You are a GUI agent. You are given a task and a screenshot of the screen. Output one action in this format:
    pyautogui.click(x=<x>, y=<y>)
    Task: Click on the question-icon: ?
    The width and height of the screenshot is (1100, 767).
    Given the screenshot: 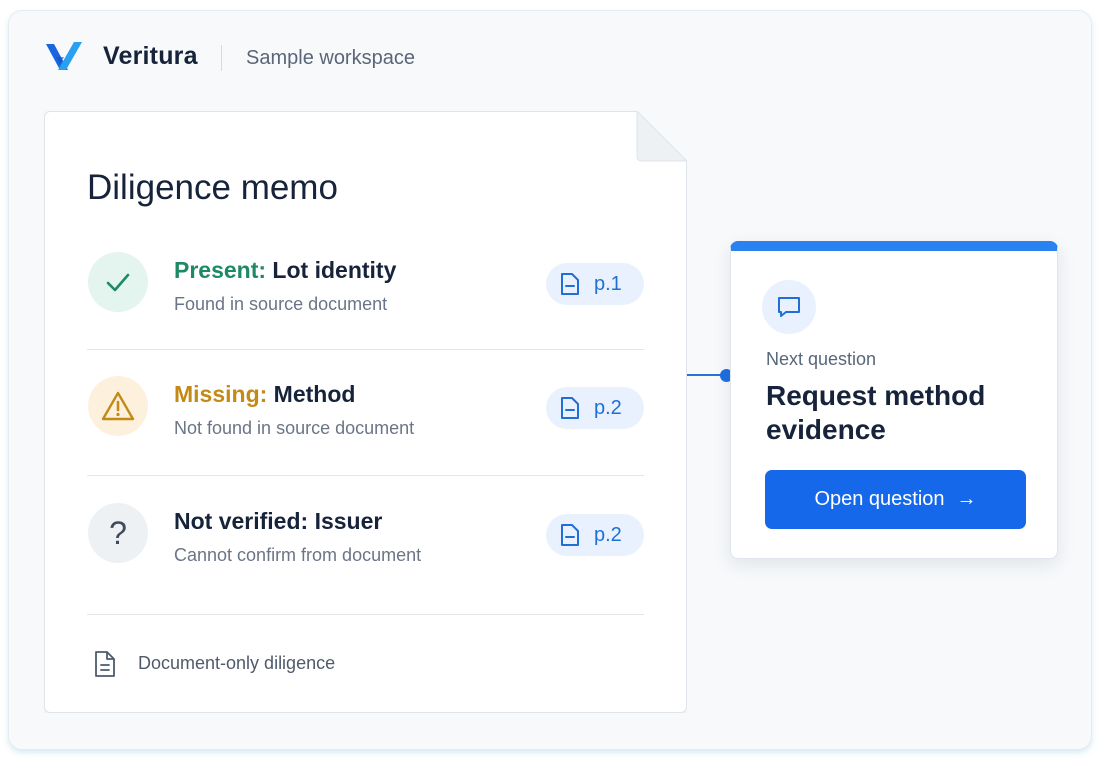 What is the action you would take?
    pyautogui.click(x=118, y=533)
    